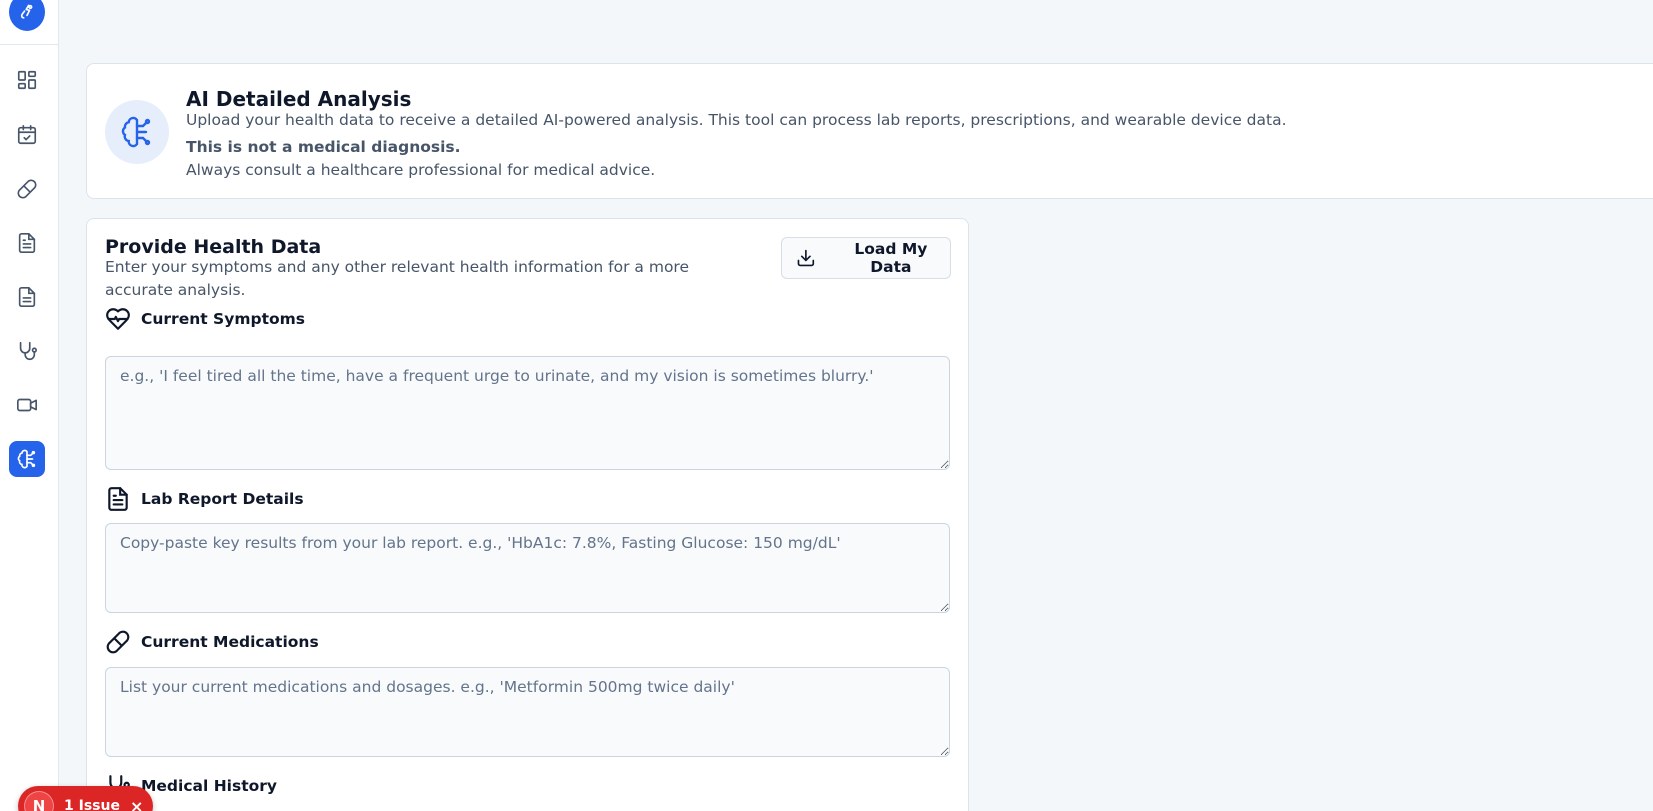 The image size is (1653, 811). I want to click on load-my-data-label: Load My Data, so click(891, 258).